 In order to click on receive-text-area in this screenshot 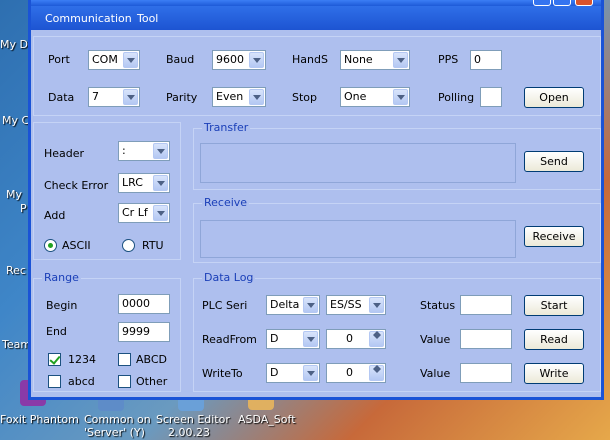, I will do `click(358, 239)`.